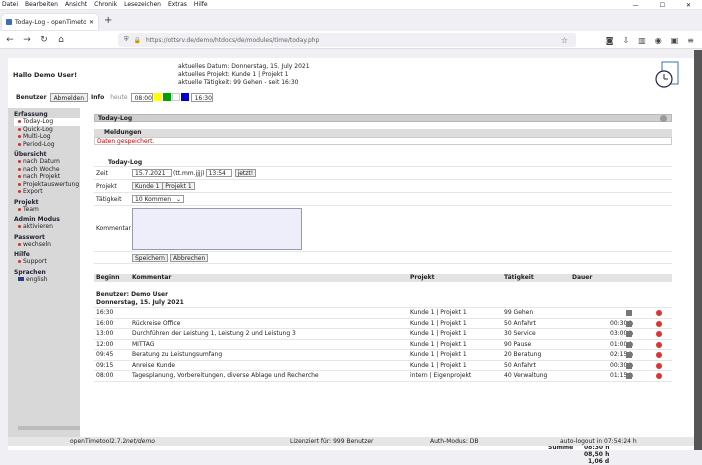 This screenshot has height=465, width=702. Describe the element at coordinates (564, 40) in the screenshot. I see `bookmark-star-icon: ☆` at that location.